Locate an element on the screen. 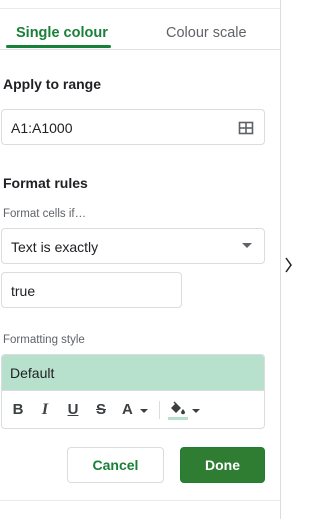  paint-bucket-icon is located at coordinates (178, 408).